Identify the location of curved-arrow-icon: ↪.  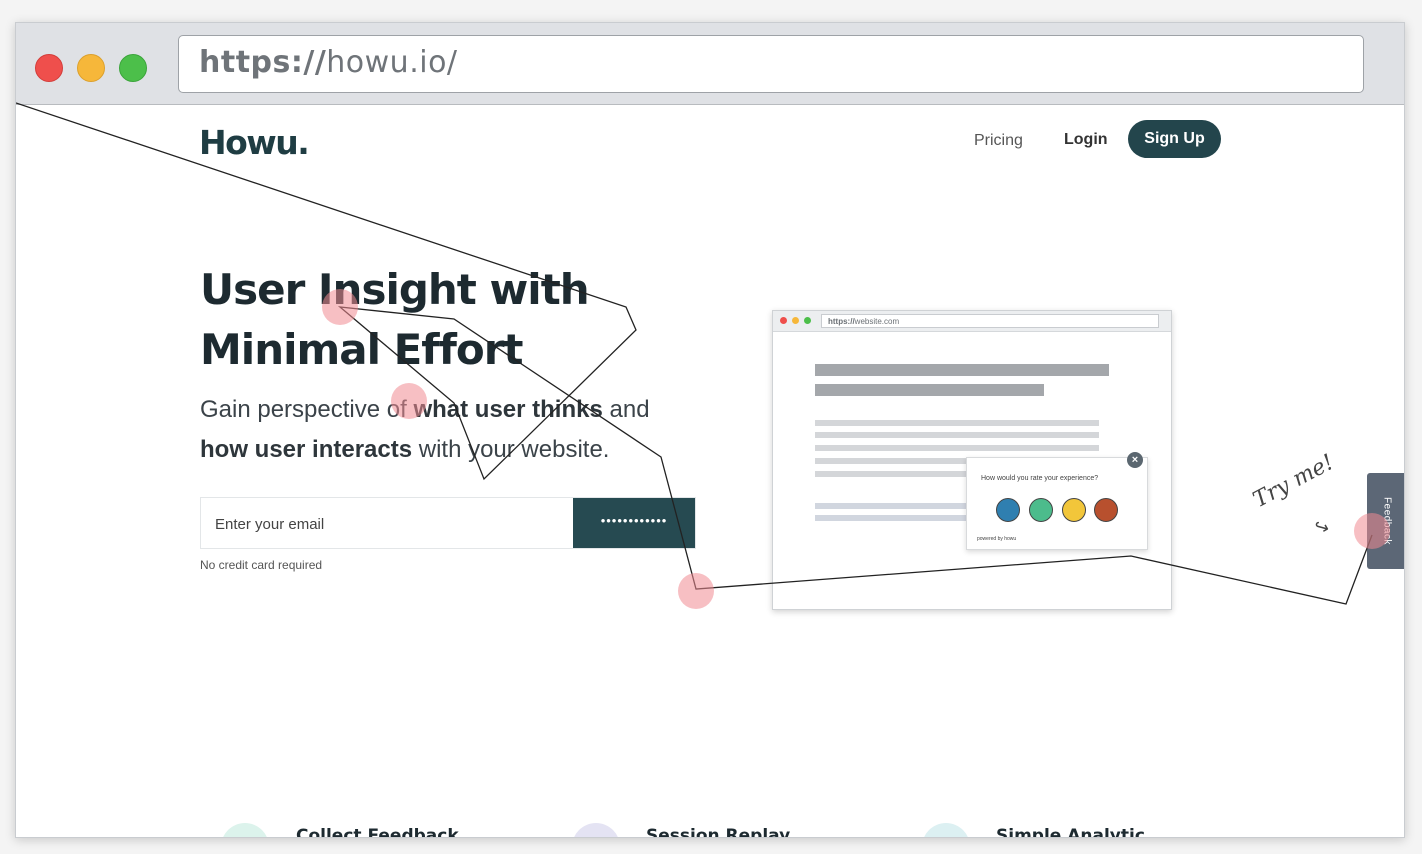
(1321, 527).